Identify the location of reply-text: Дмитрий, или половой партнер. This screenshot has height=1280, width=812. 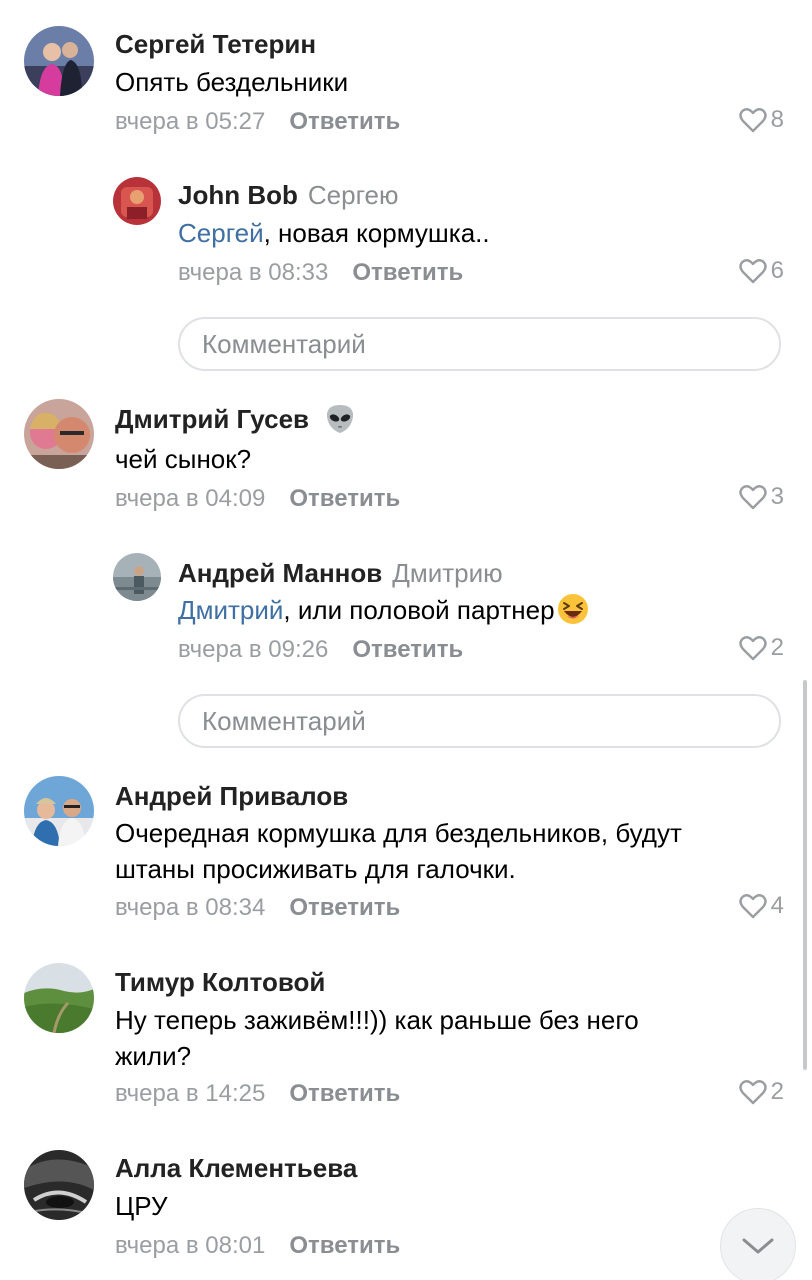
(383, 610).